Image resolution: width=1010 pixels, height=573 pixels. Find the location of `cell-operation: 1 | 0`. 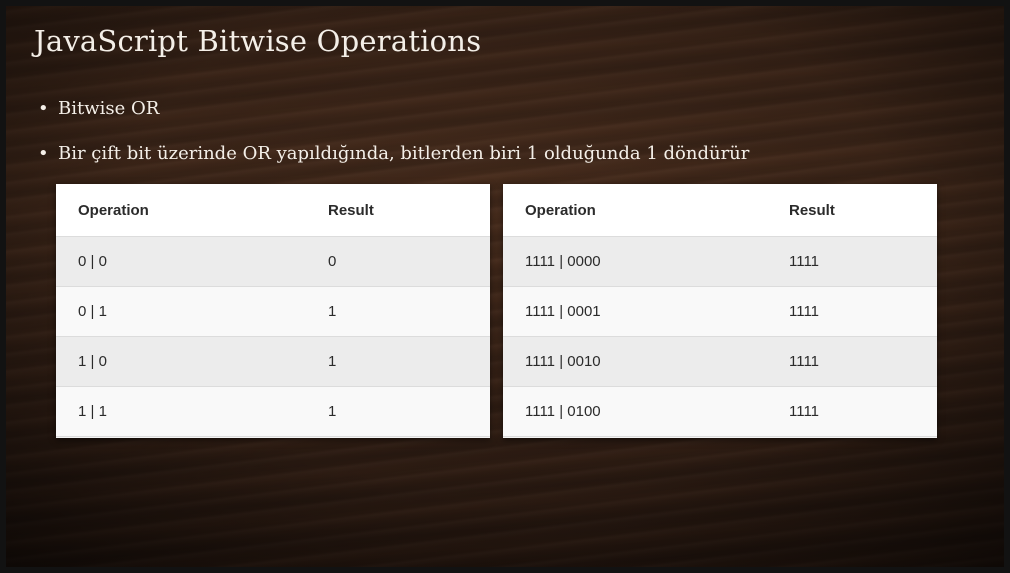

cell-operation: 1 | 0 is located at coordinates (181, 361).